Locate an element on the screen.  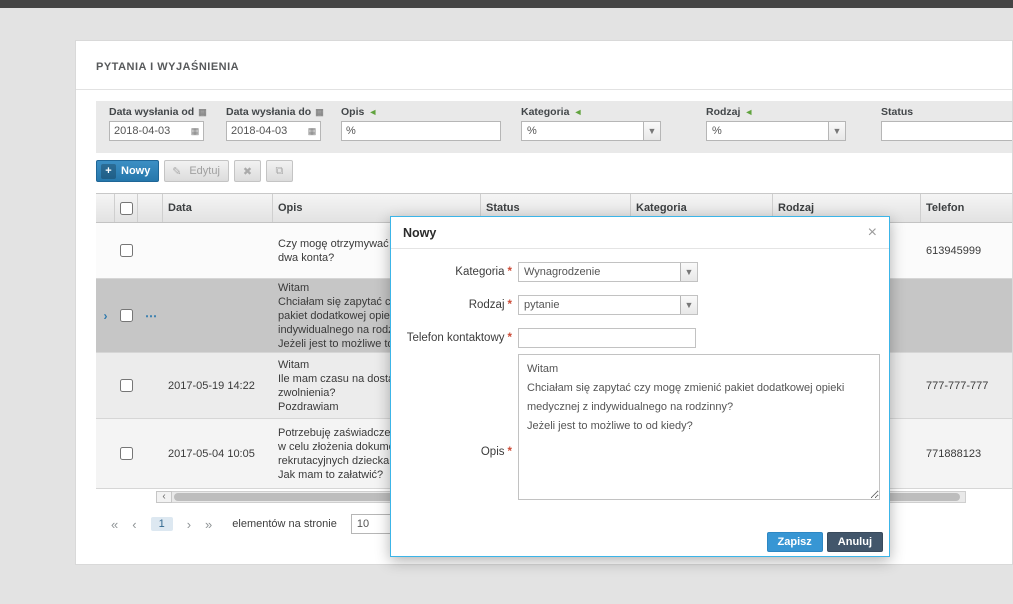
kategoria-label: Kategoria * is located at coordinates (483, 272).